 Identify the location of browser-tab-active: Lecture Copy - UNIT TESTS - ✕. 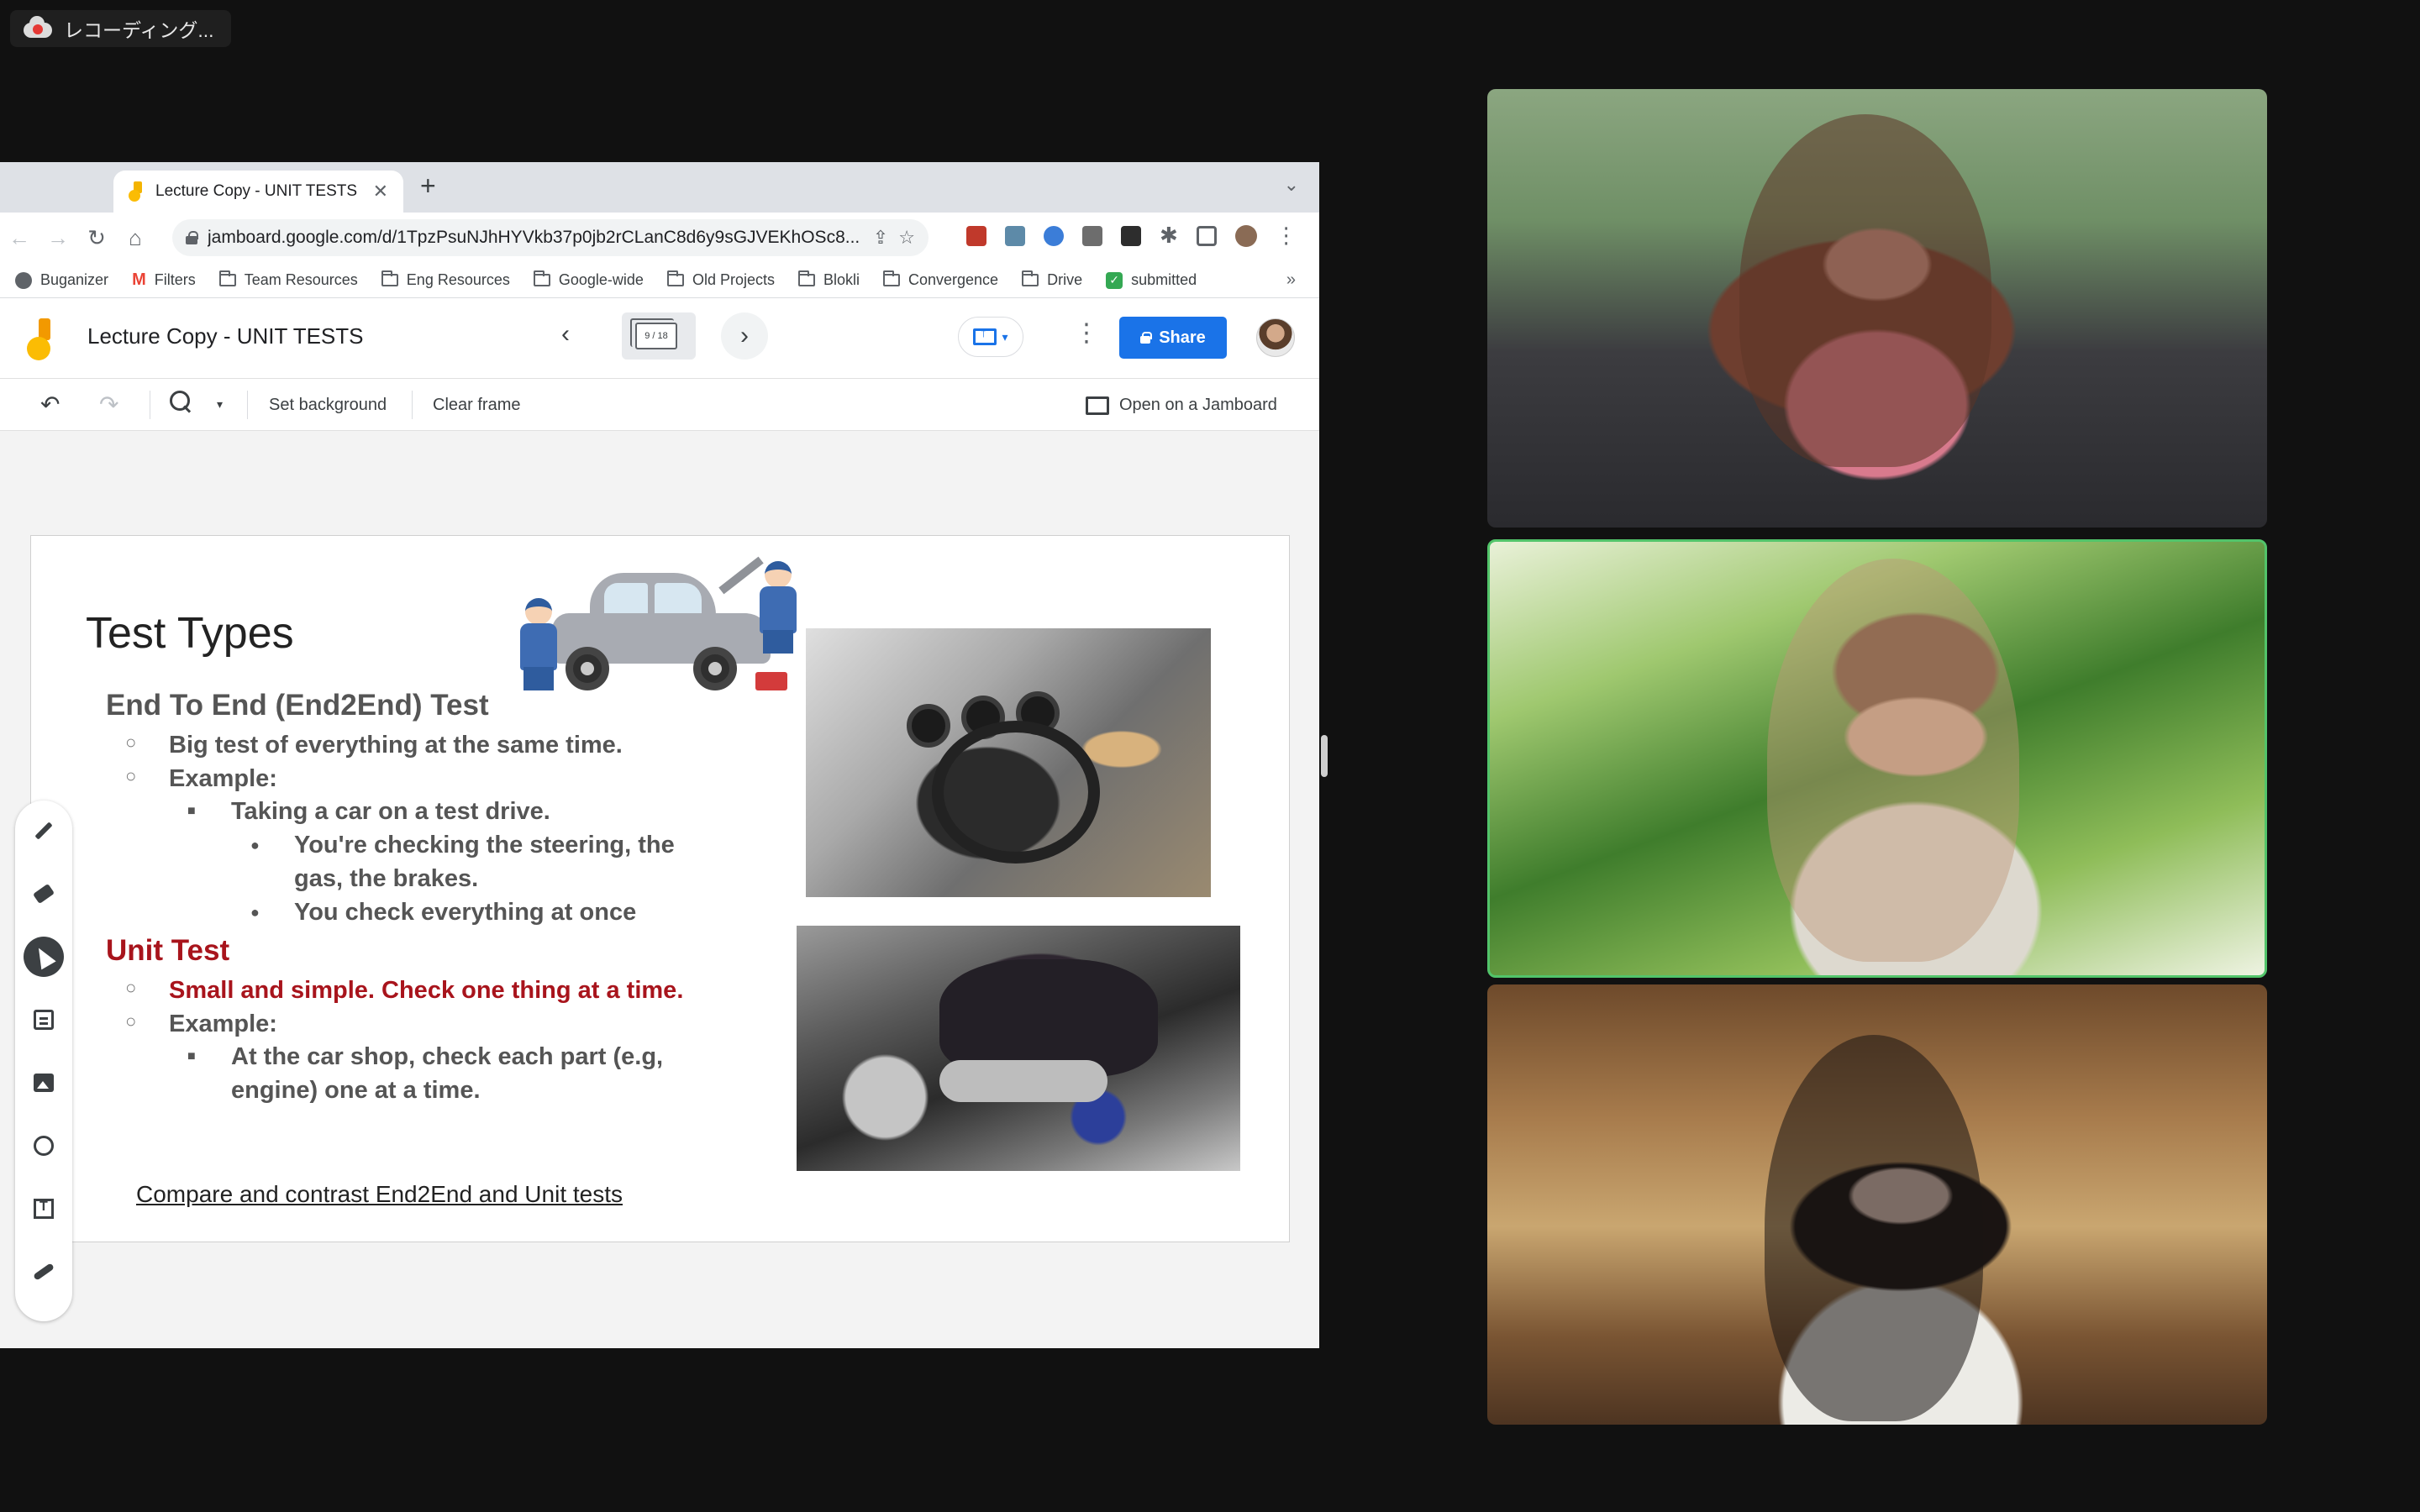
(258, 192).